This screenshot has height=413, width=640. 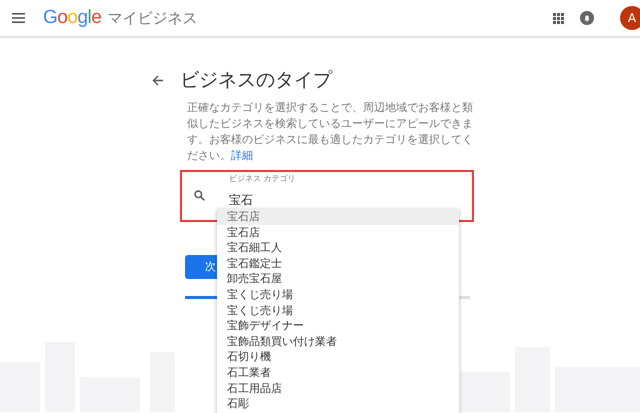 I want to click on field-label: ビジネス カテゴリ, so click(x=263, y=178).